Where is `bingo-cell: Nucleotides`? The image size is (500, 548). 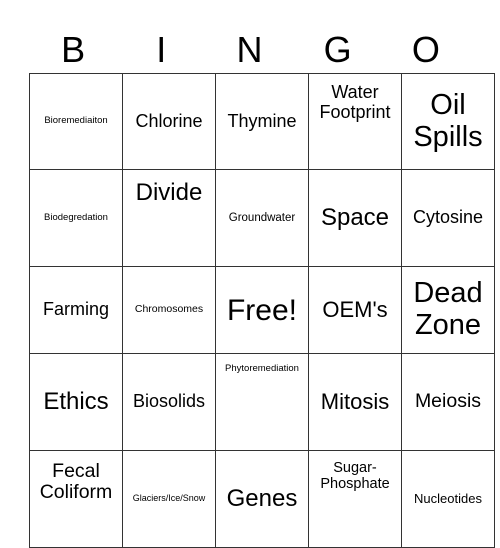 bingo-cell: Nucleotides is located at coordinates (448, 499).